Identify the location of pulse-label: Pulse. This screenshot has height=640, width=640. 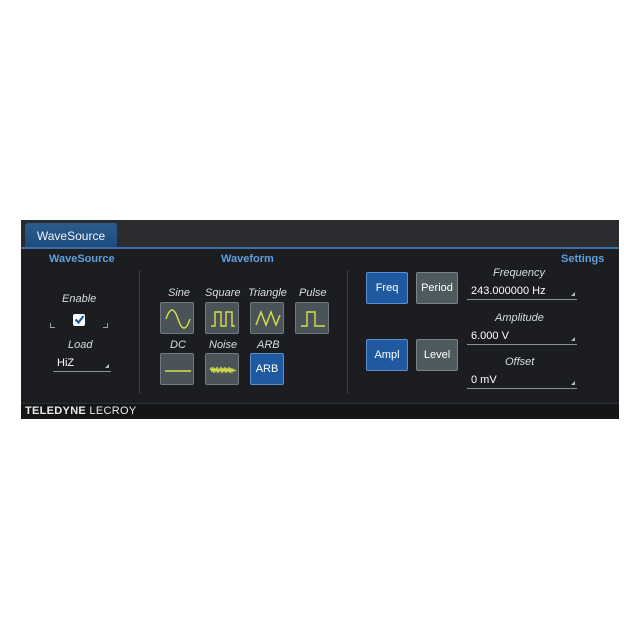
(313, 293).